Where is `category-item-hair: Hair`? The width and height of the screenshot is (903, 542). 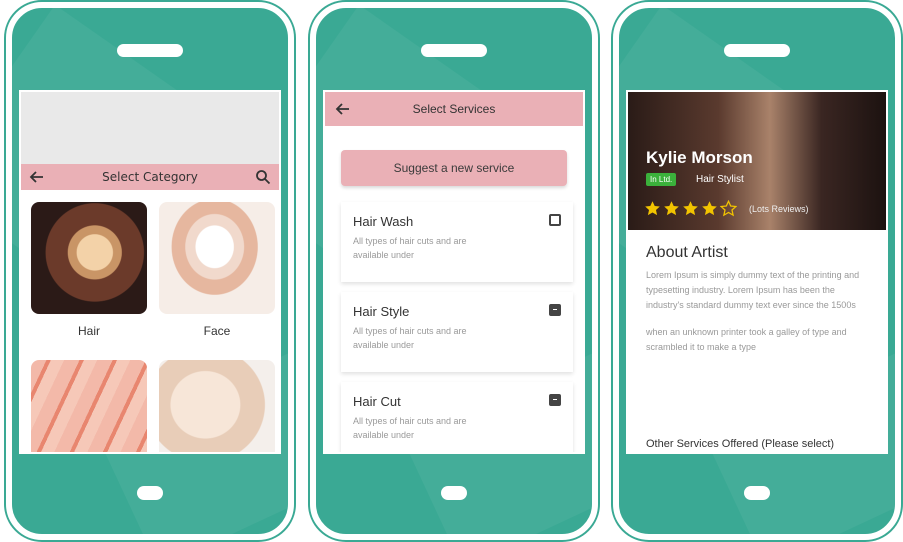 category-item-hair: Hair is located at coordinates (89, 276).